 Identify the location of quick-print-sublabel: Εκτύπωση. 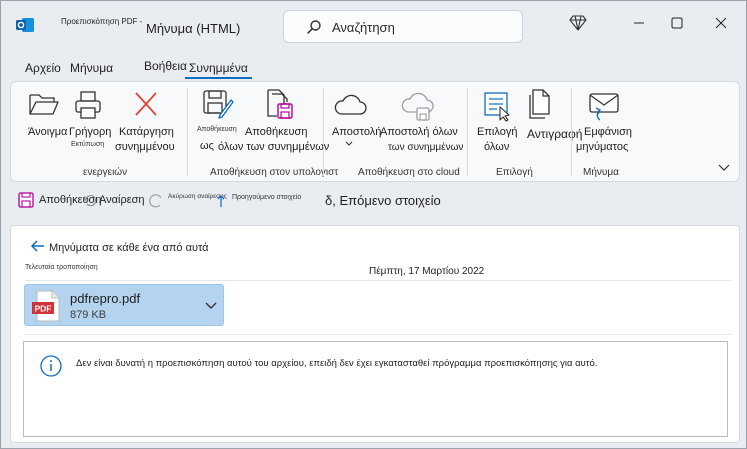
(88, 144).